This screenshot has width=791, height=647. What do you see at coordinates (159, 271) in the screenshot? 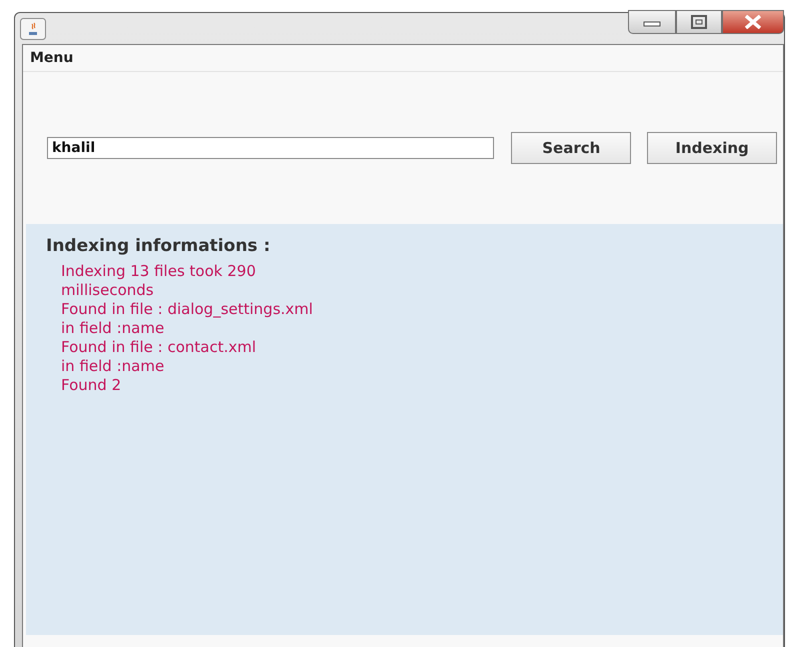
I see `result-line: Indexing 13 files took 290` at bounding box center [159, 271].